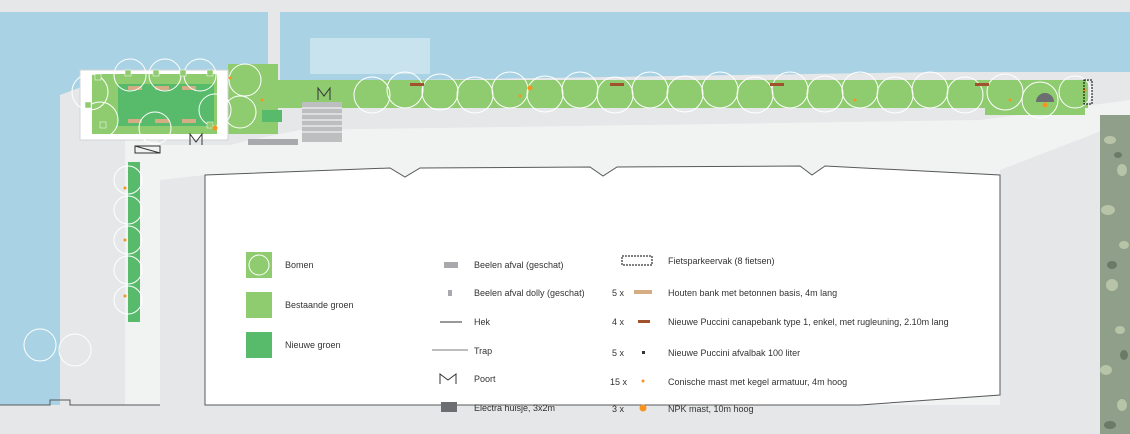 The width and height of the screenshot is (1130, 434). I want to click on legend-label-stairs: Trap, so click(483, 351).